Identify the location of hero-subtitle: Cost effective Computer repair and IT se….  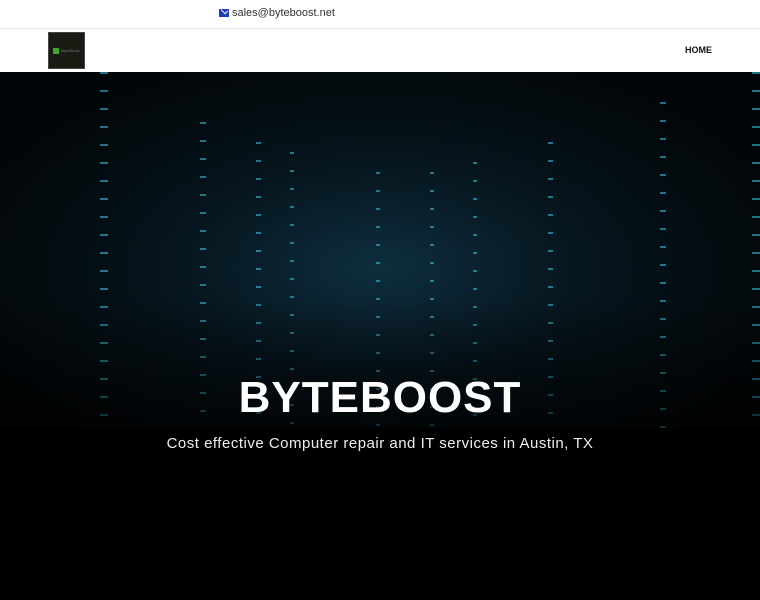
(380, 443).